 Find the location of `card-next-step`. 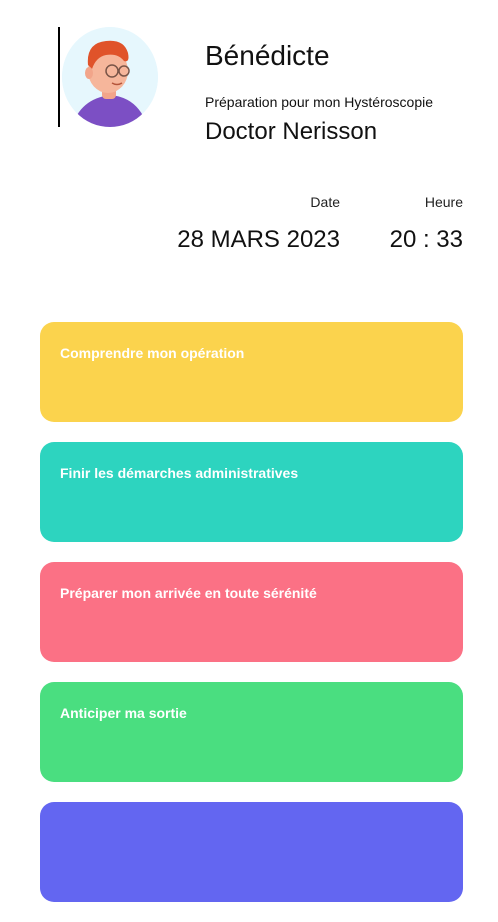

card-next-step is located at coordinates (251, 852).